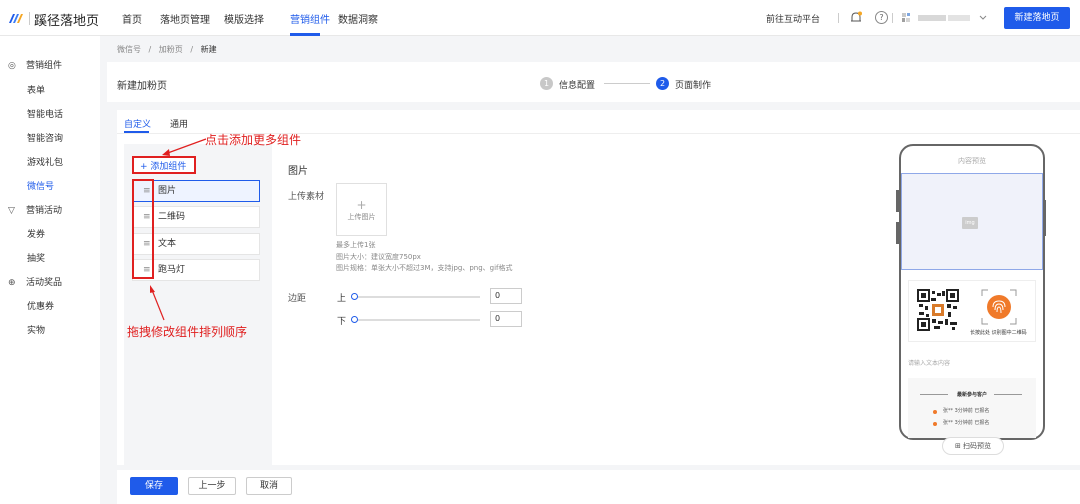 This screenshot has width=1080, height=504. Describe the element at coordinates (12, 66) in the screenshot. I see `target-icon: ◎` at that location.